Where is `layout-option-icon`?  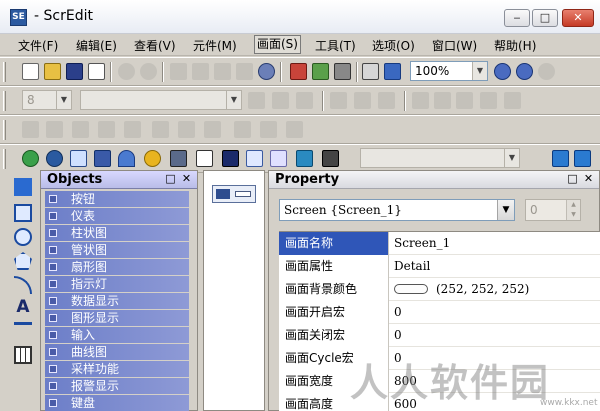
layout-option-icon is located at coordinates (582, 158).